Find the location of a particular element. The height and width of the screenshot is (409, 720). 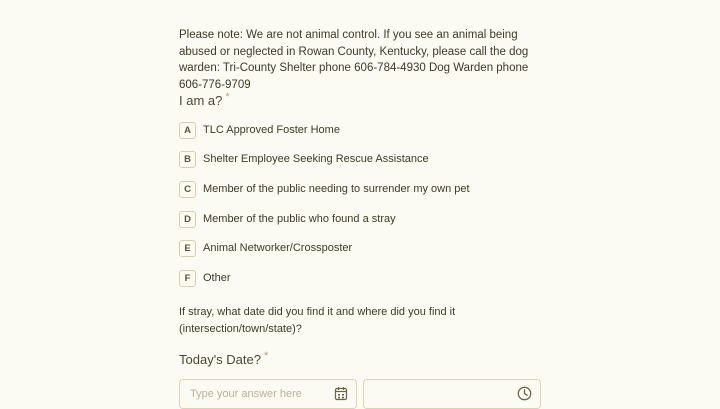

choice-key: B is located at coordinates (187, 159).